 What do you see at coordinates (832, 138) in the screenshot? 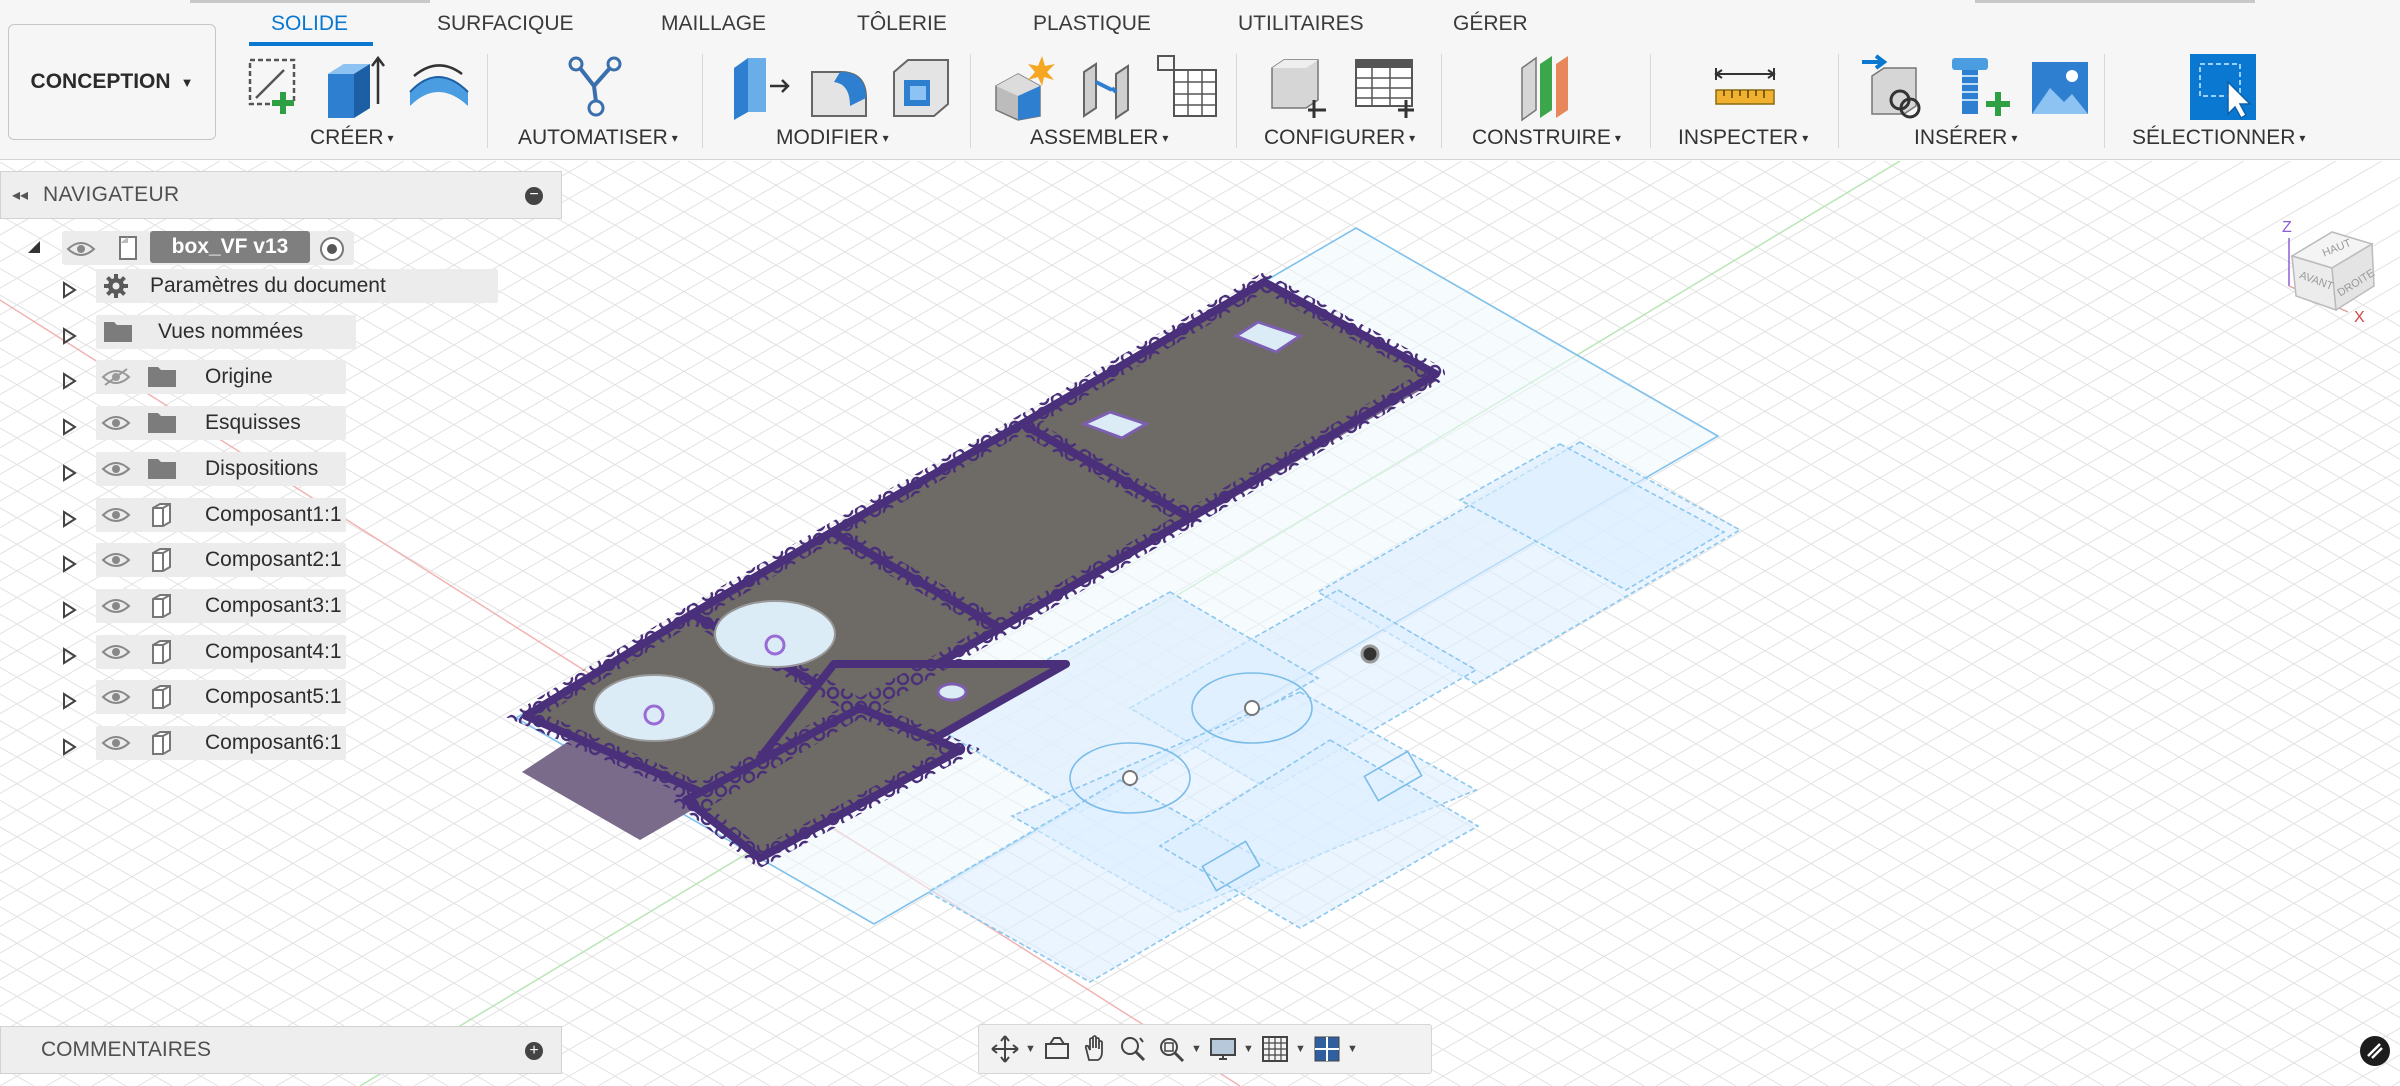
I see `group-modifier: MODIFIER ▾` at bounding box center [832, 138].